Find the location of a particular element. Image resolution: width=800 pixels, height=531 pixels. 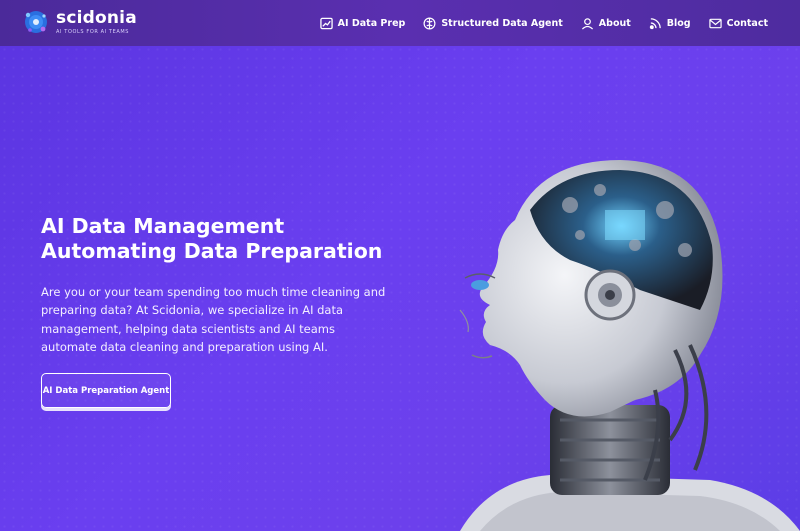

nav-item-contact: Contact is located at coordinates (738, 23).